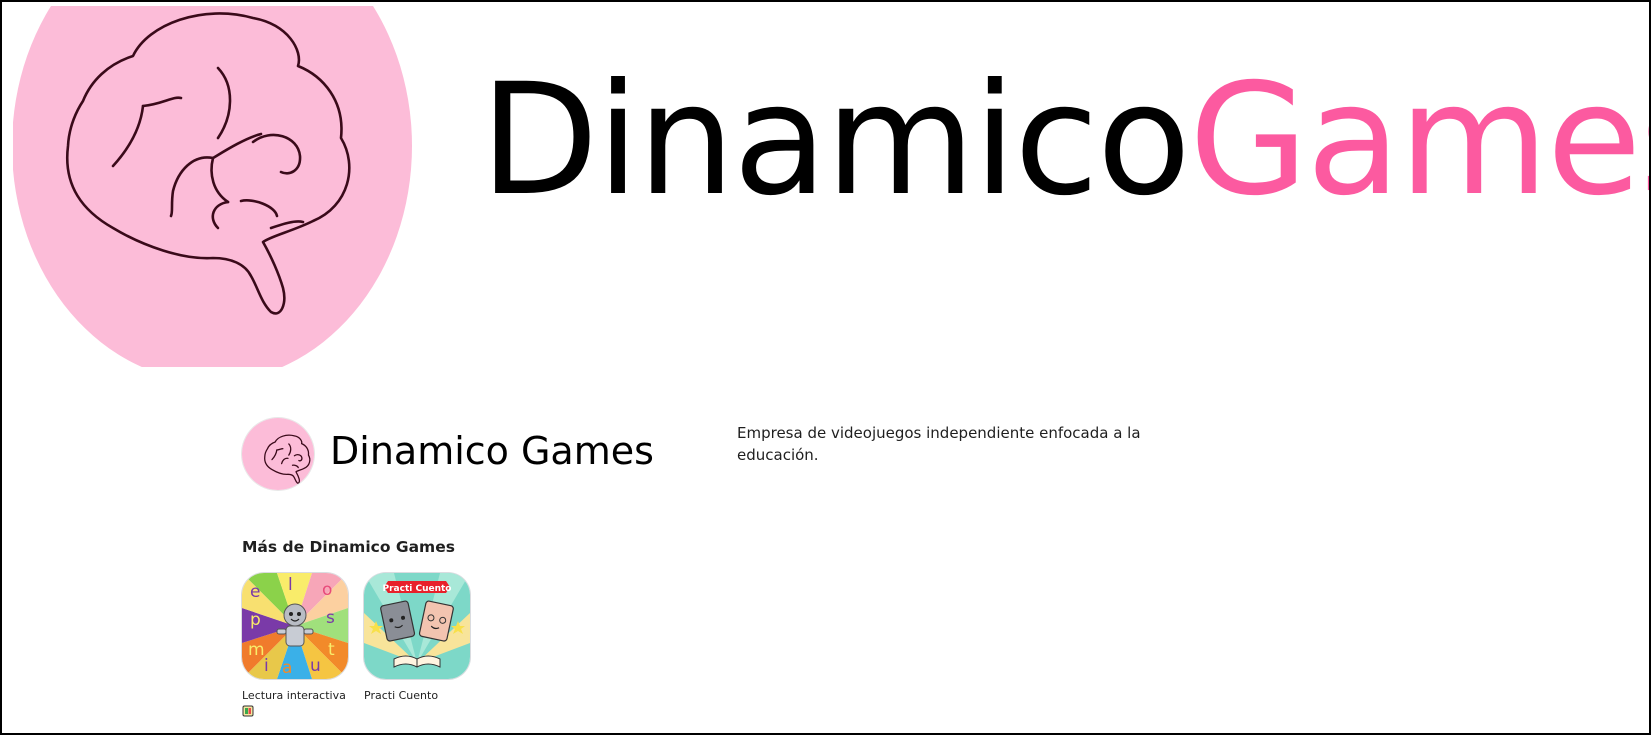  Describe the element at coordinates (287, 668) in the screenshot. I see `svg-text: a` at that location.